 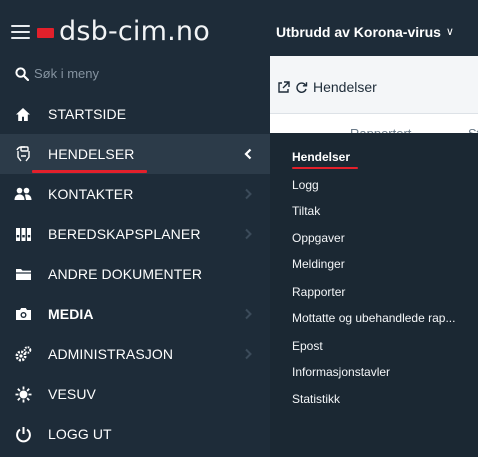 What do you see at coordinates (358, 32) in the screenshot?
I see `event-selector-label: Utbrudd av Korona-virus` at bounding box center [358, 32].